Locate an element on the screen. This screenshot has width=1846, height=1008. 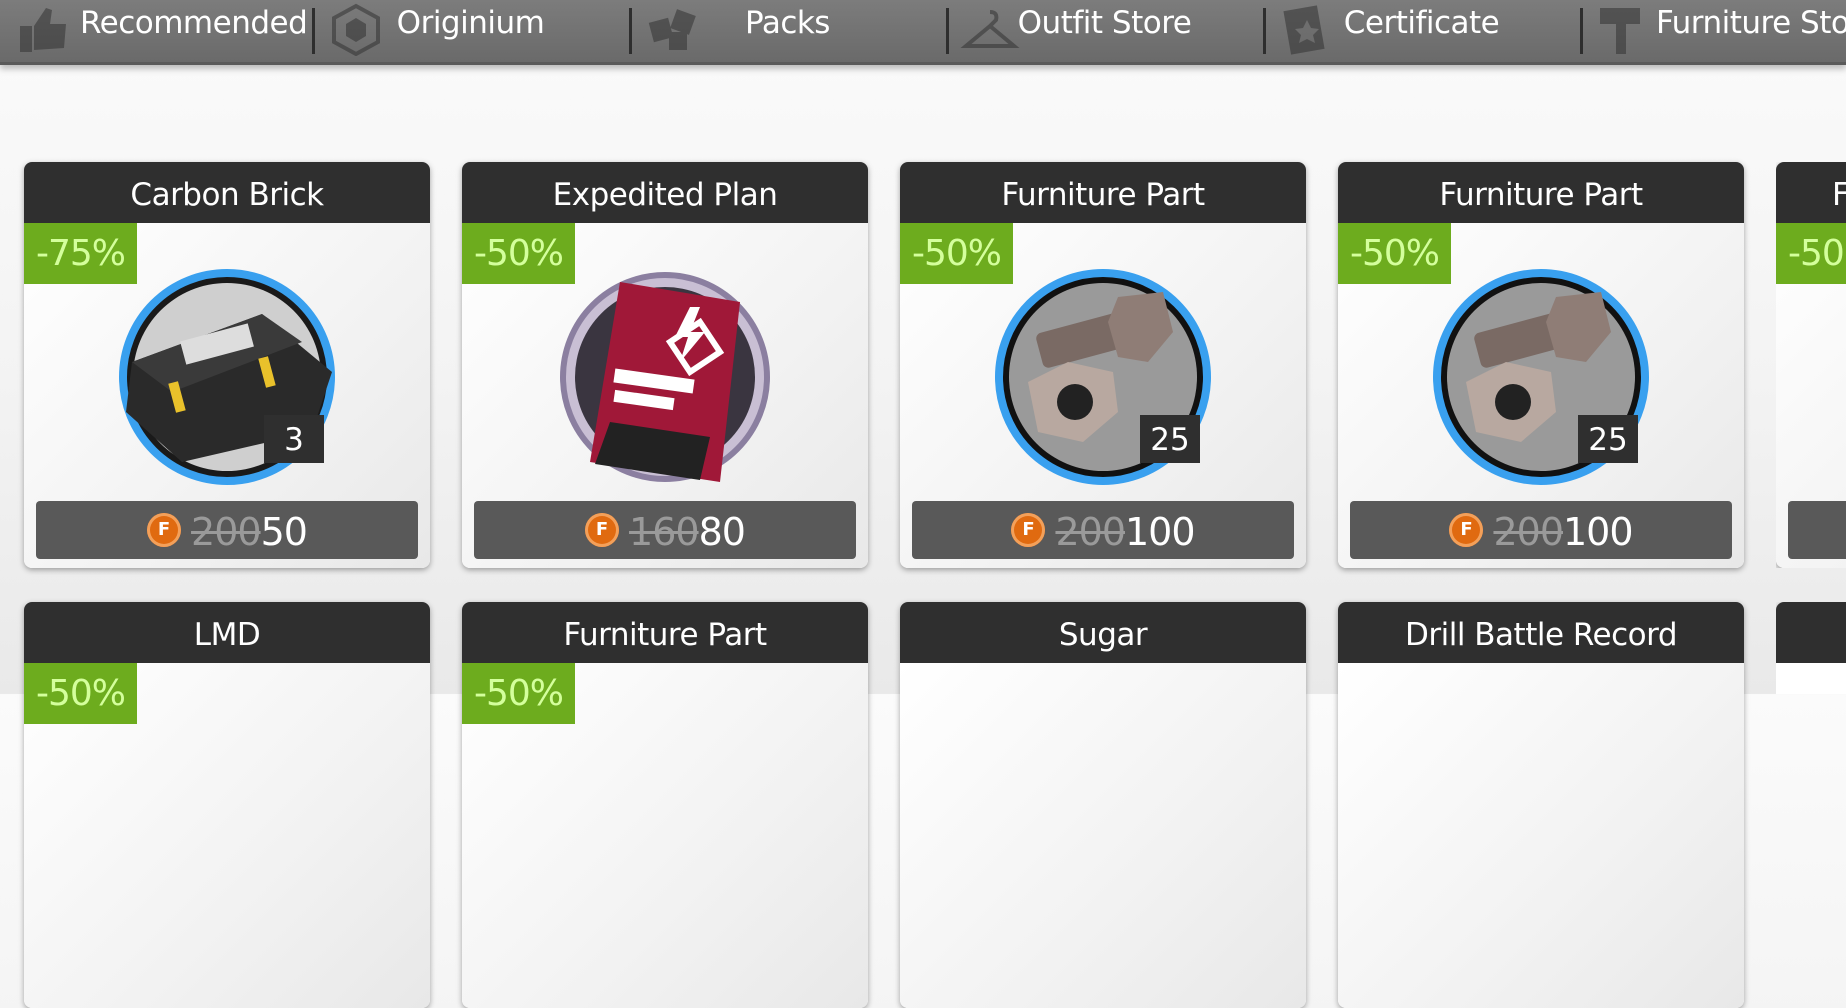
tab-label: Outfit Store is located at coordinates (1104, 23).